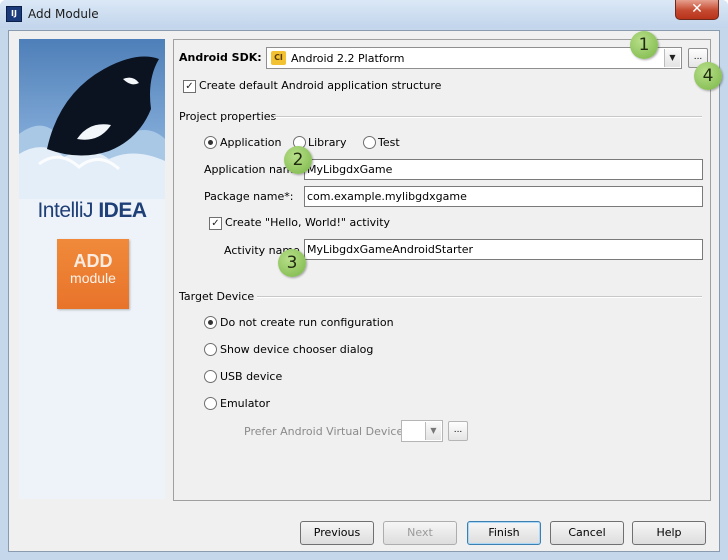  I want to click on cancel-button: Cancel, so click(587, 533).